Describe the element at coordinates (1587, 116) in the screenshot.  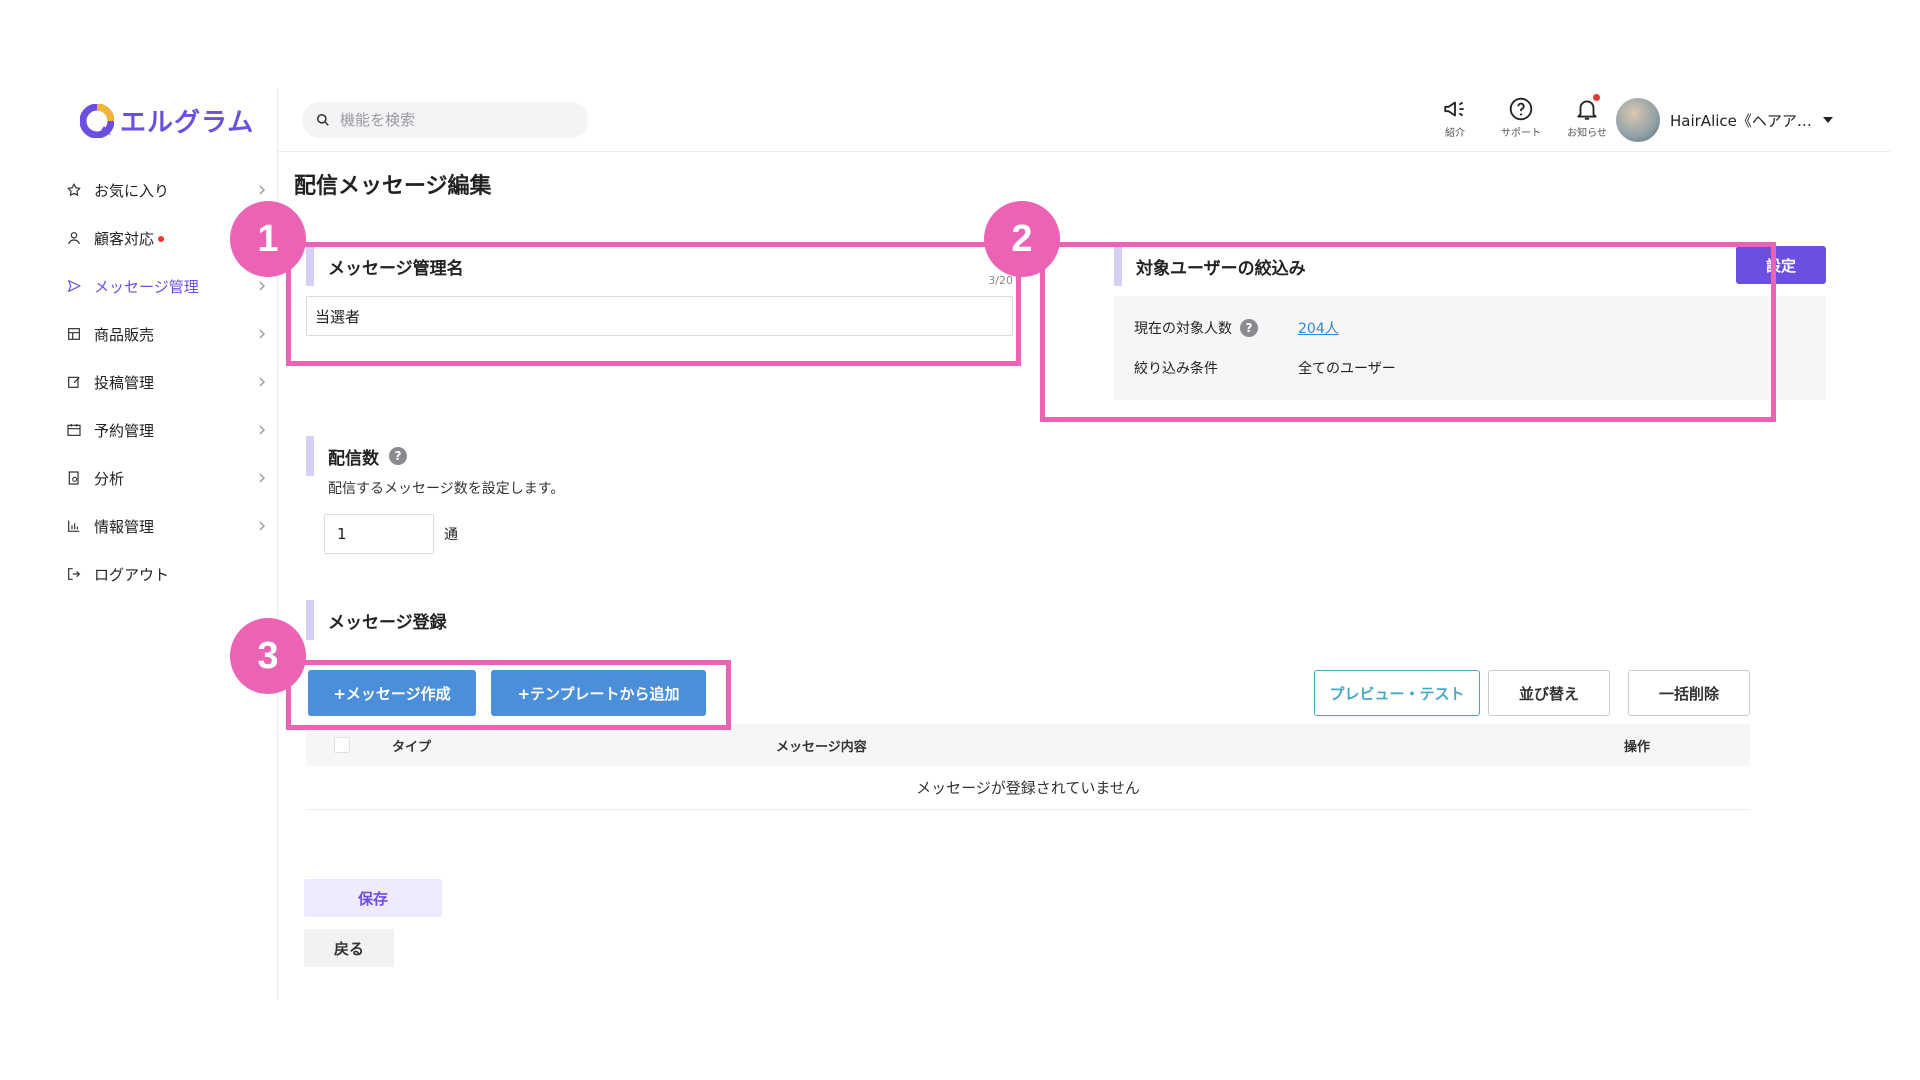
I see `notifications-button: お知らせ` at that location.